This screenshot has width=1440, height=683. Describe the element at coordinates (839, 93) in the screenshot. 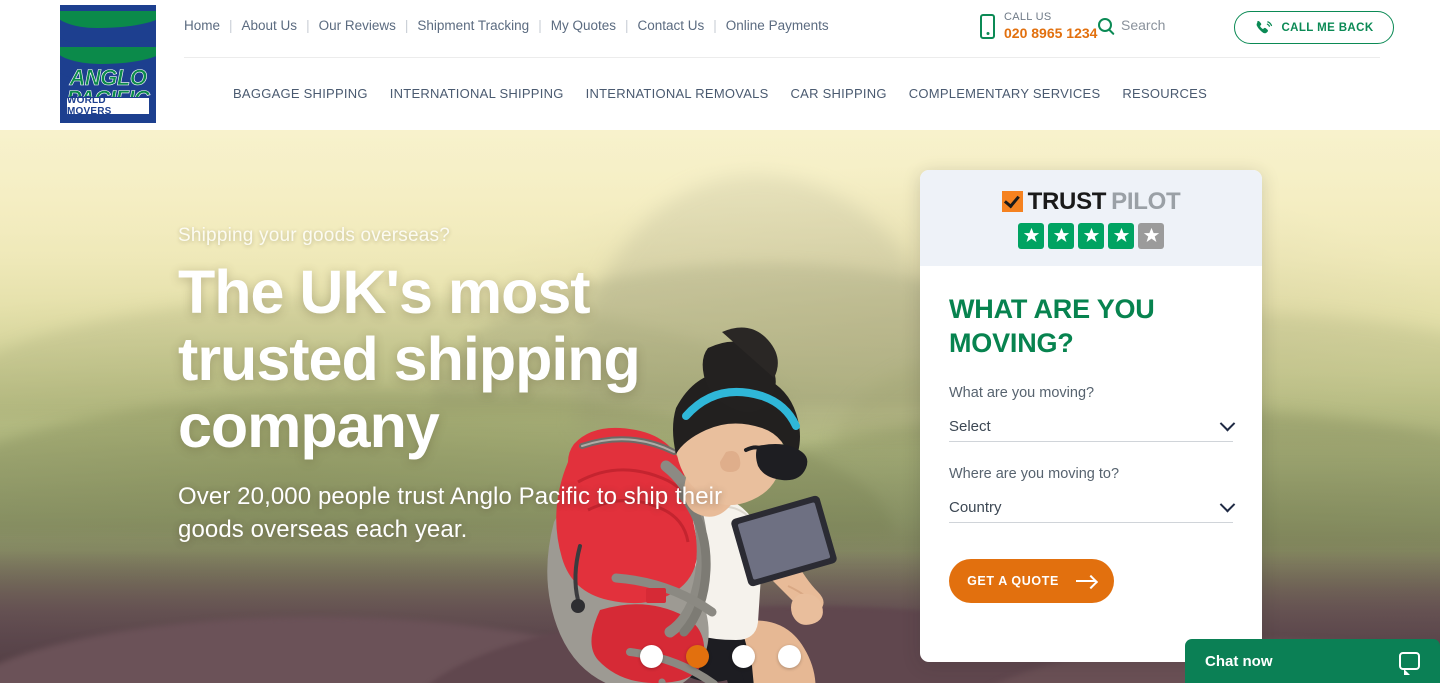

I see `nav-item-car-shipping: CAR SHIPPING` at that location.